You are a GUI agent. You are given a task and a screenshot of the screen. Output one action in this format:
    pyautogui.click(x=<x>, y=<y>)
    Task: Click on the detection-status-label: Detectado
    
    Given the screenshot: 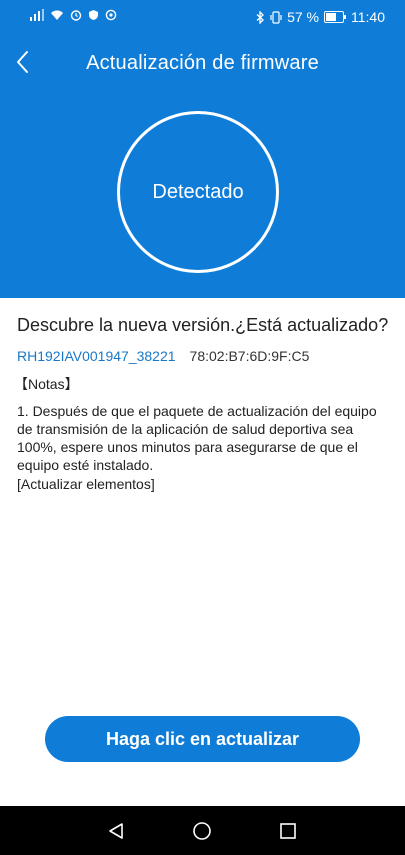 What is the action you would take?
    pyautogui.click(x=198, y=191)
    